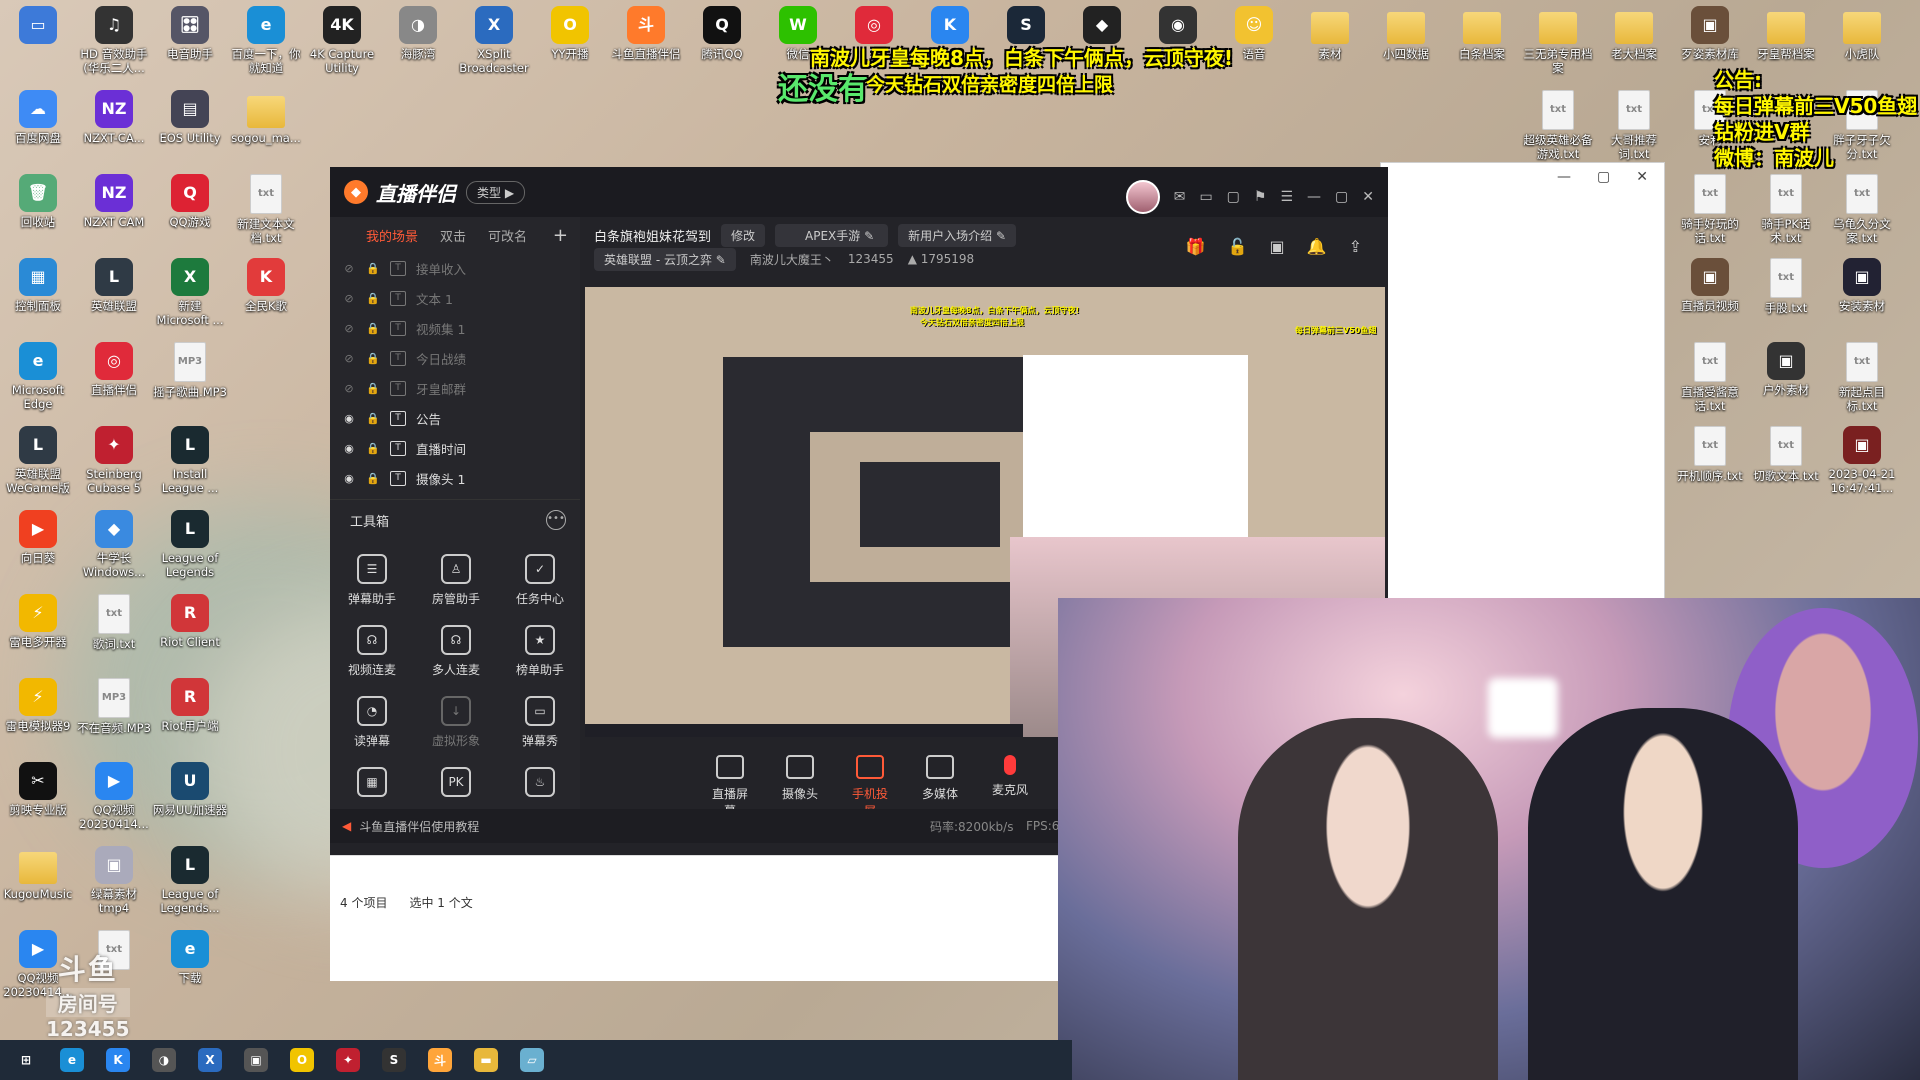 The width and height of the screenshot is (1920, 1080). I want to click on taskbar-app-icon: S, so click(394, 1060).